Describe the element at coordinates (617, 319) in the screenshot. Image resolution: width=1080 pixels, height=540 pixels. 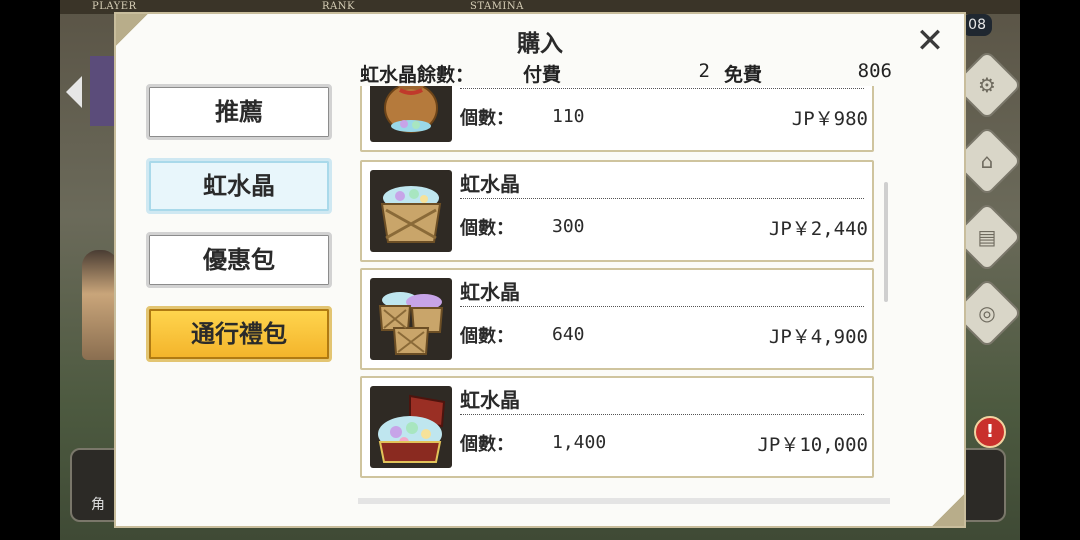
I see `product-item: 虹水晶 個數： 640 JP￥4,900` at that location.